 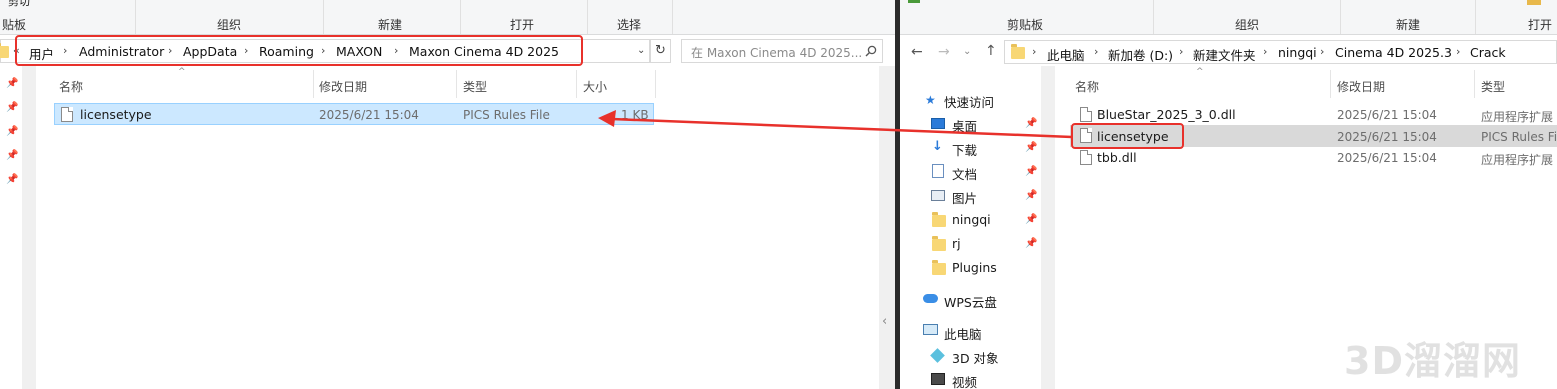 I want to click on properties-icon, so click(x=1534, y=2).